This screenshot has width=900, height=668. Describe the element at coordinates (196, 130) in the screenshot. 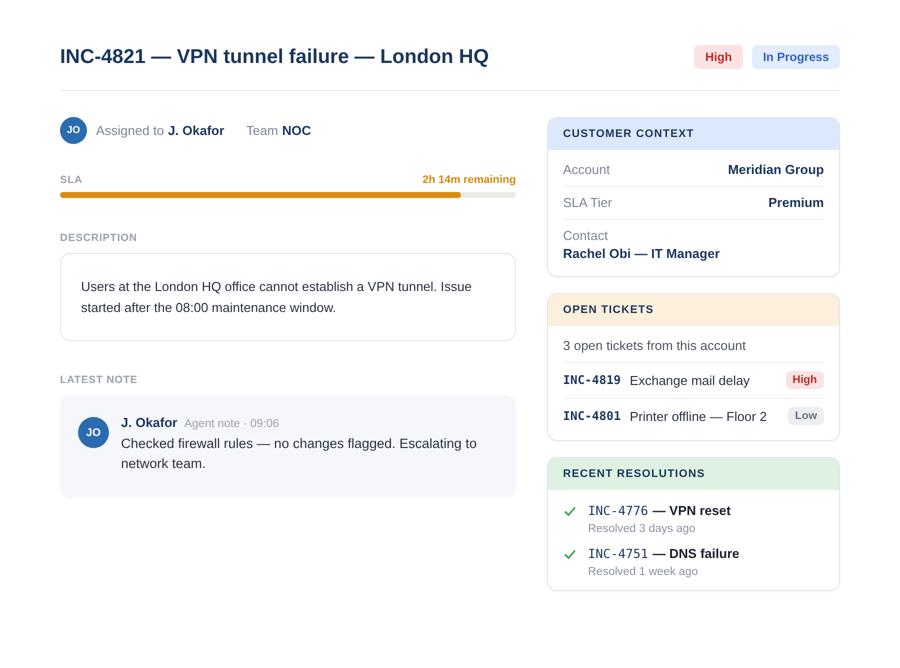

I see `assignee-name: J. Okafor` at that location.